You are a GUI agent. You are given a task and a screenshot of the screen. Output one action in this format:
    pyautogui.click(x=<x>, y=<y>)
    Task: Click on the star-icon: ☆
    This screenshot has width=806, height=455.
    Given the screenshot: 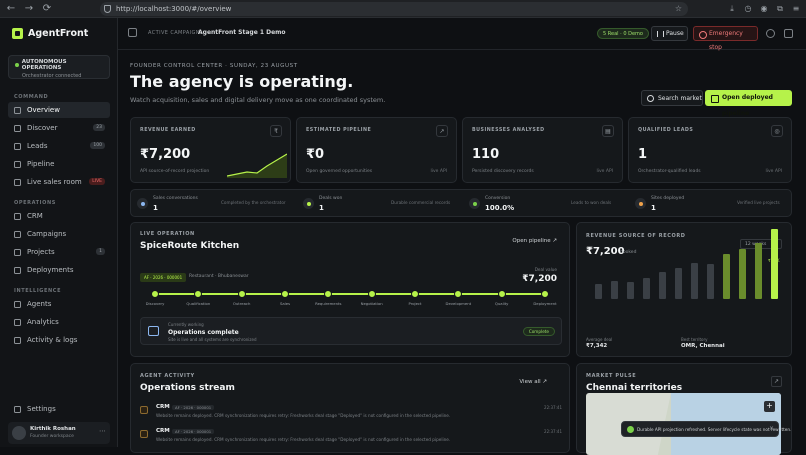 What is the action you would take?
    pyautogui.click(x=678, y=9)
    